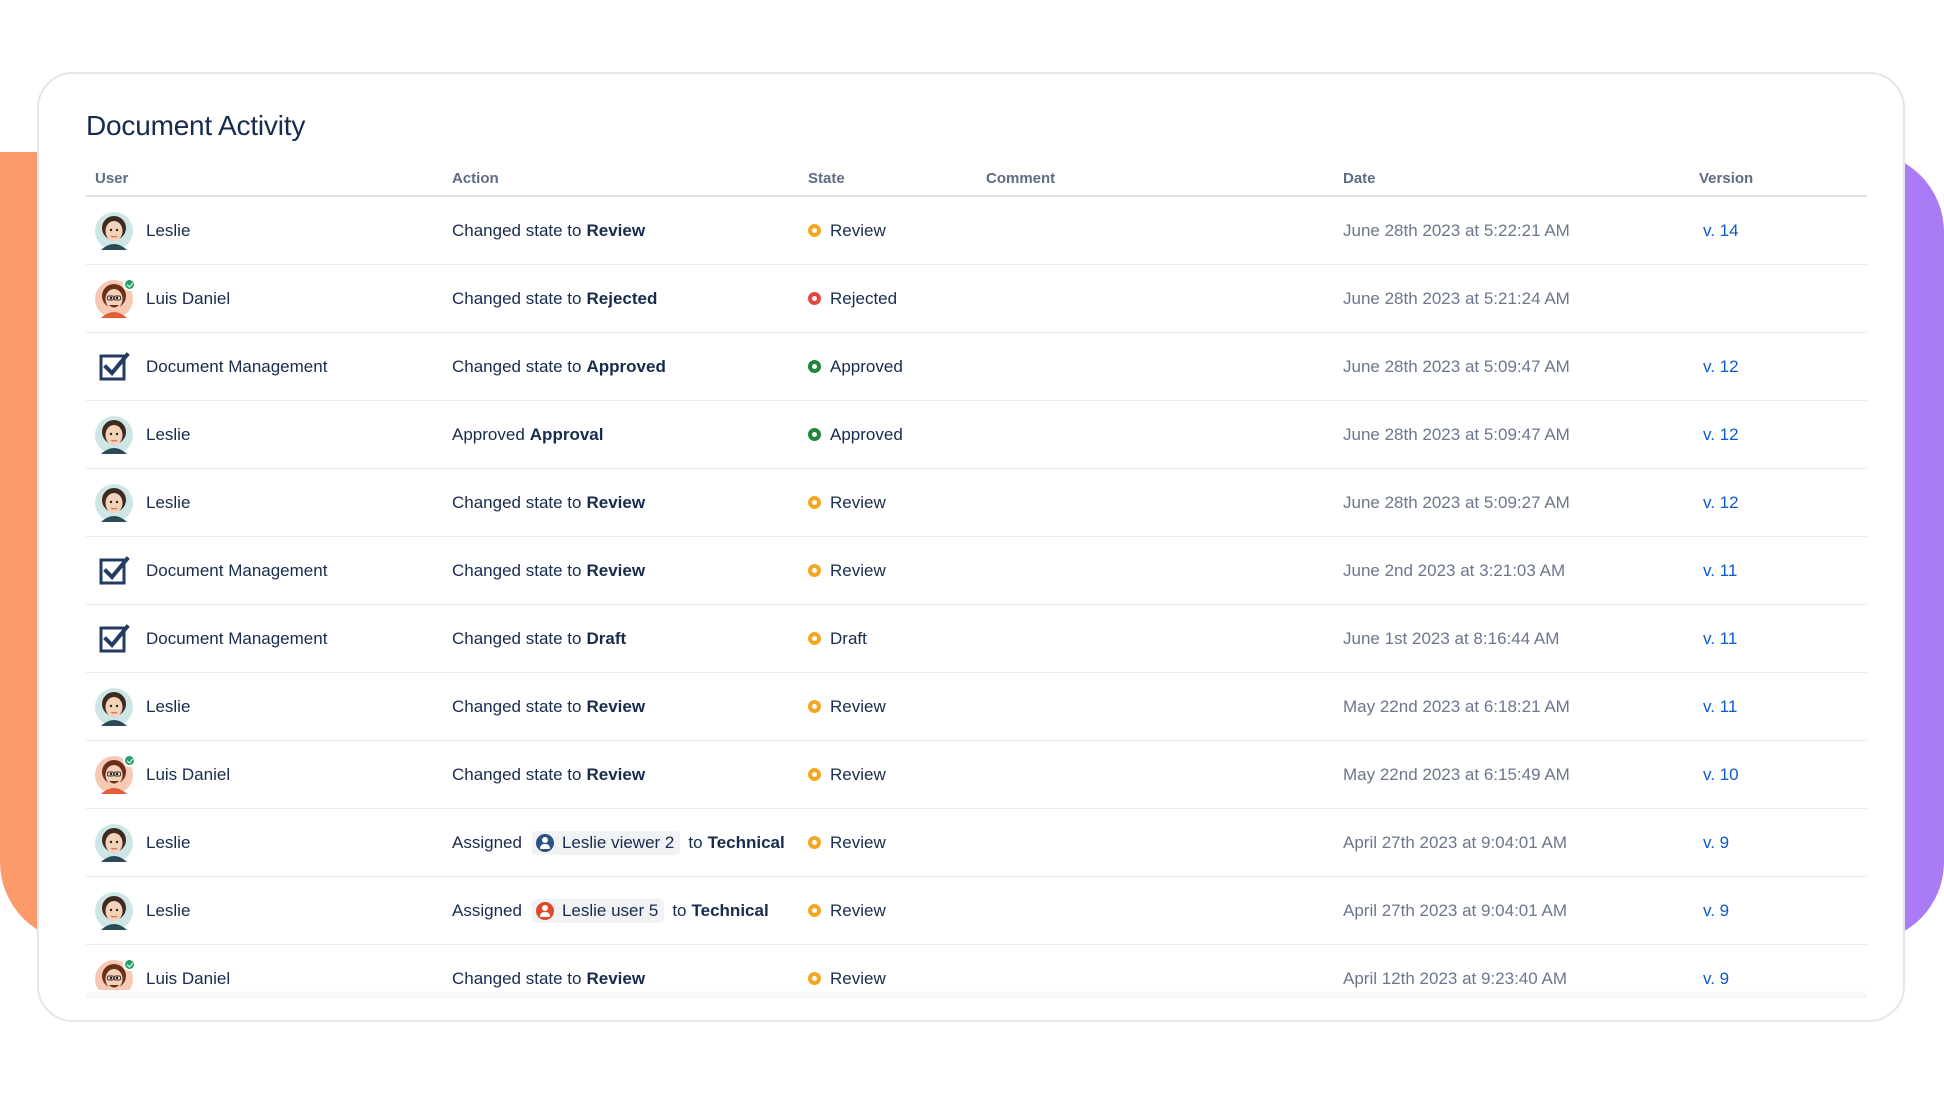 The height and width of the screenshot is (1096, 1944). What do you see at coordinates (1359, 178) in the screenshot?
I see `column-header-date: Date` at bounding box center [1359, 178].